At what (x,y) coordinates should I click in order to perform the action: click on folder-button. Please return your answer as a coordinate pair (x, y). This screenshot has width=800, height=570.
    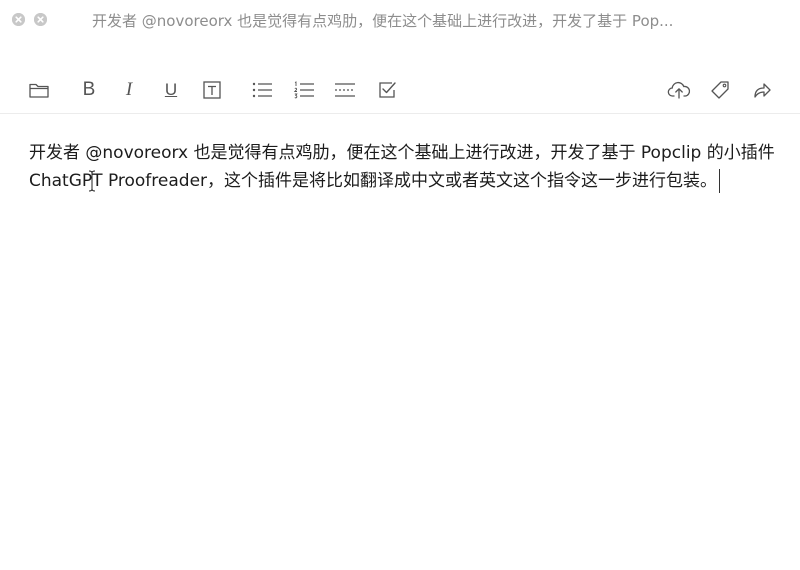
    Looking at the image, I should click on (39, 90).